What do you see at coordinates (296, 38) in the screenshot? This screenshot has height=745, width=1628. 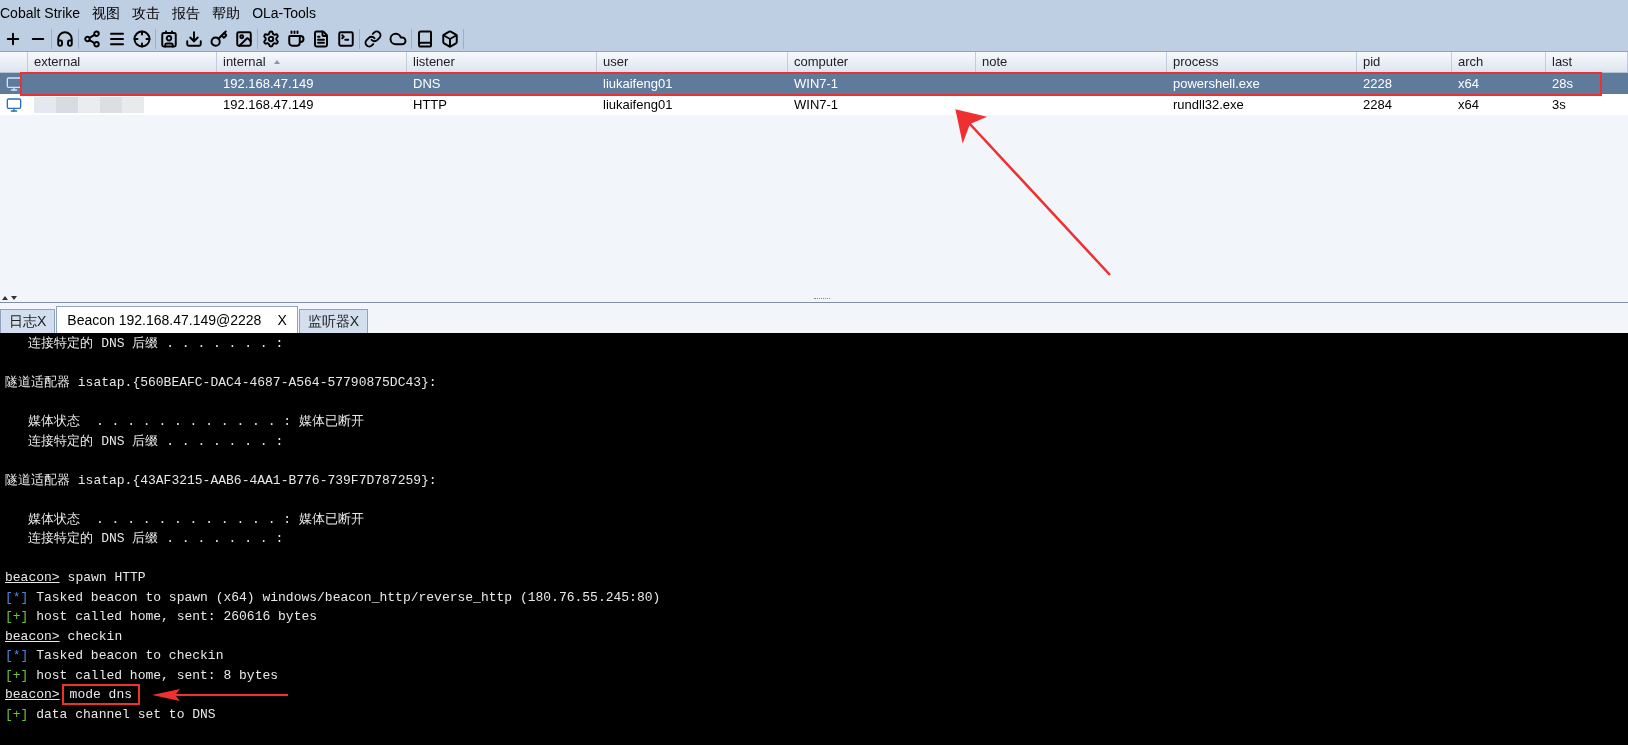 I see `coffee-cup-icon` at bounding box center [296, 38].